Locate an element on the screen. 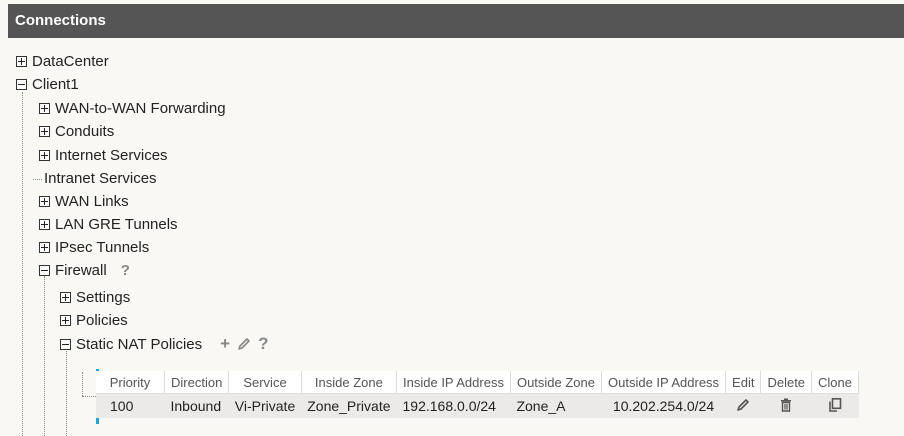  tree-node-client1: Client1 is located at coordinates (47, 84).